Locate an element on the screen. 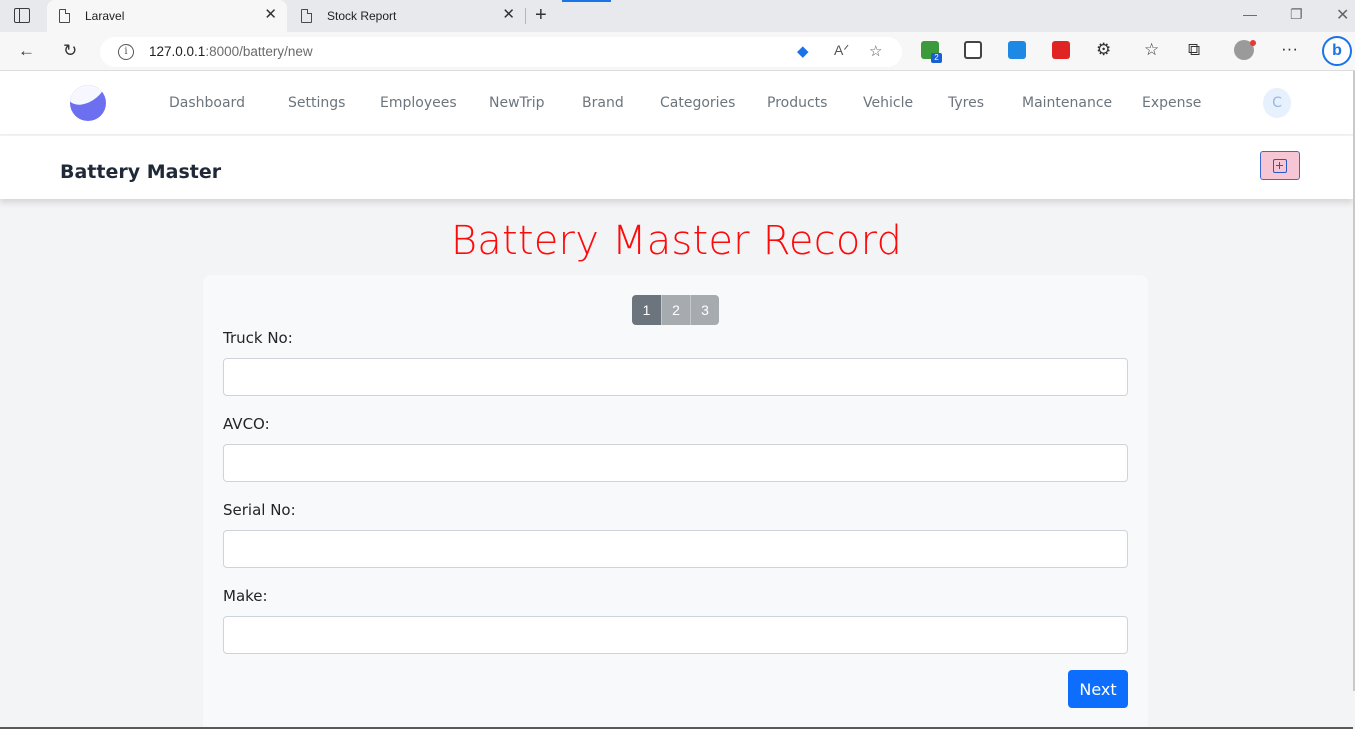 The height and width of the screenshot is (729, 1355). url-text: 127.0.0.1:8000/battery/new is located at coordinates (231, 51).